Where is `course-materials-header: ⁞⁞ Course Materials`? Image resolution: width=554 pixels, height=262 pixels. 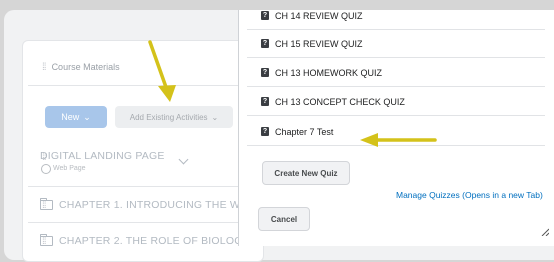
course-materials-header: ⁞⁞ Course Materials is located at coordinates (143, 67).